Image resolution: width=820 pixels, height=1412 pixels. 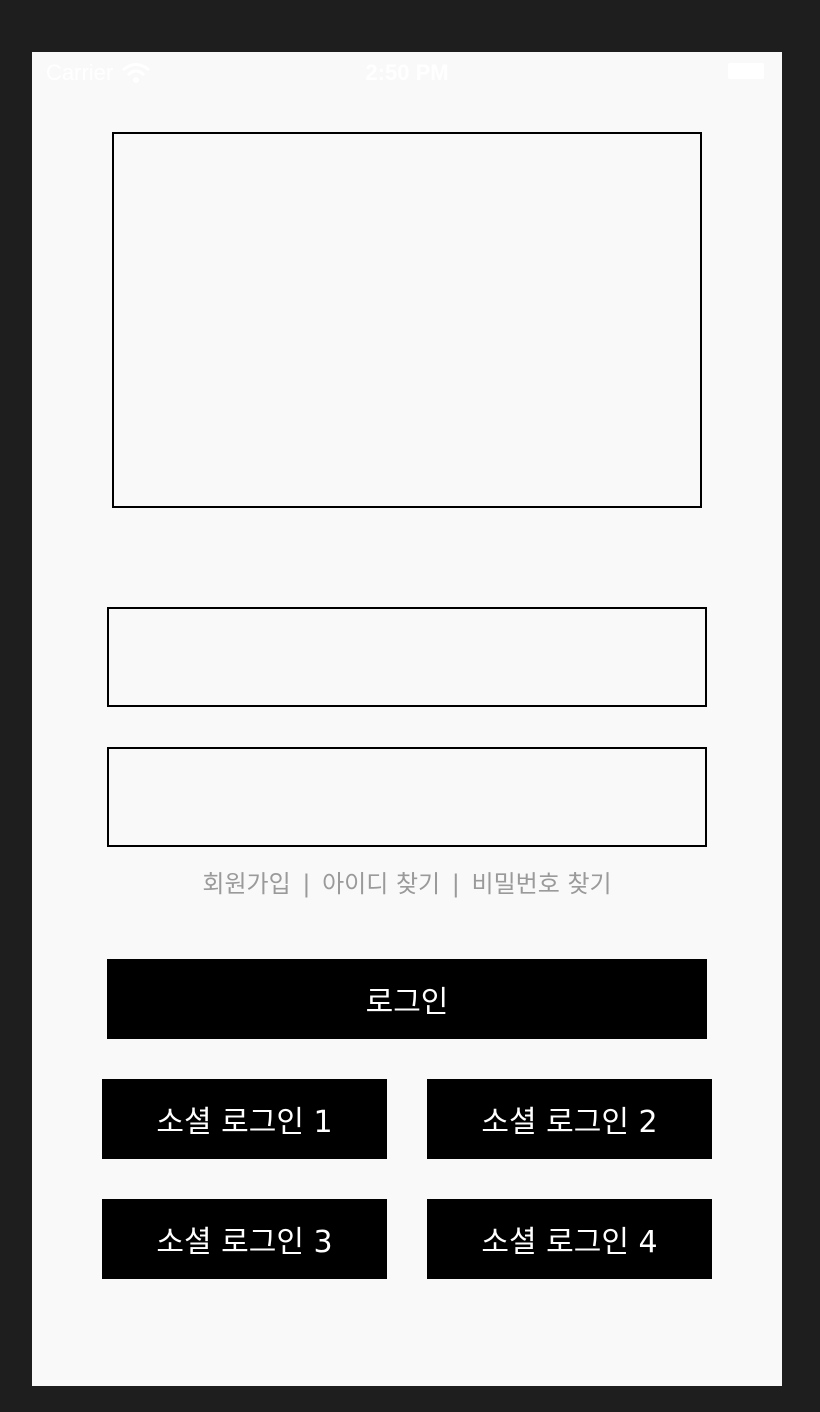 I want to click on status-time: 2:50 PM, so click(x=407, y=72).